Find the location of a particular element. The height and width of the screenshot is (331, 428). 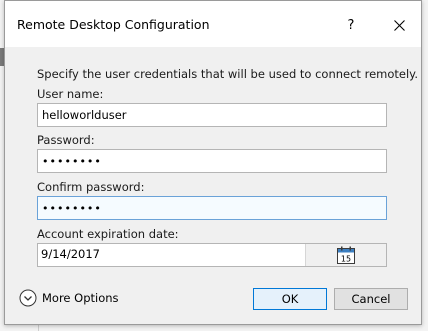

help-icon: ? is located at coordinates (351, 25).